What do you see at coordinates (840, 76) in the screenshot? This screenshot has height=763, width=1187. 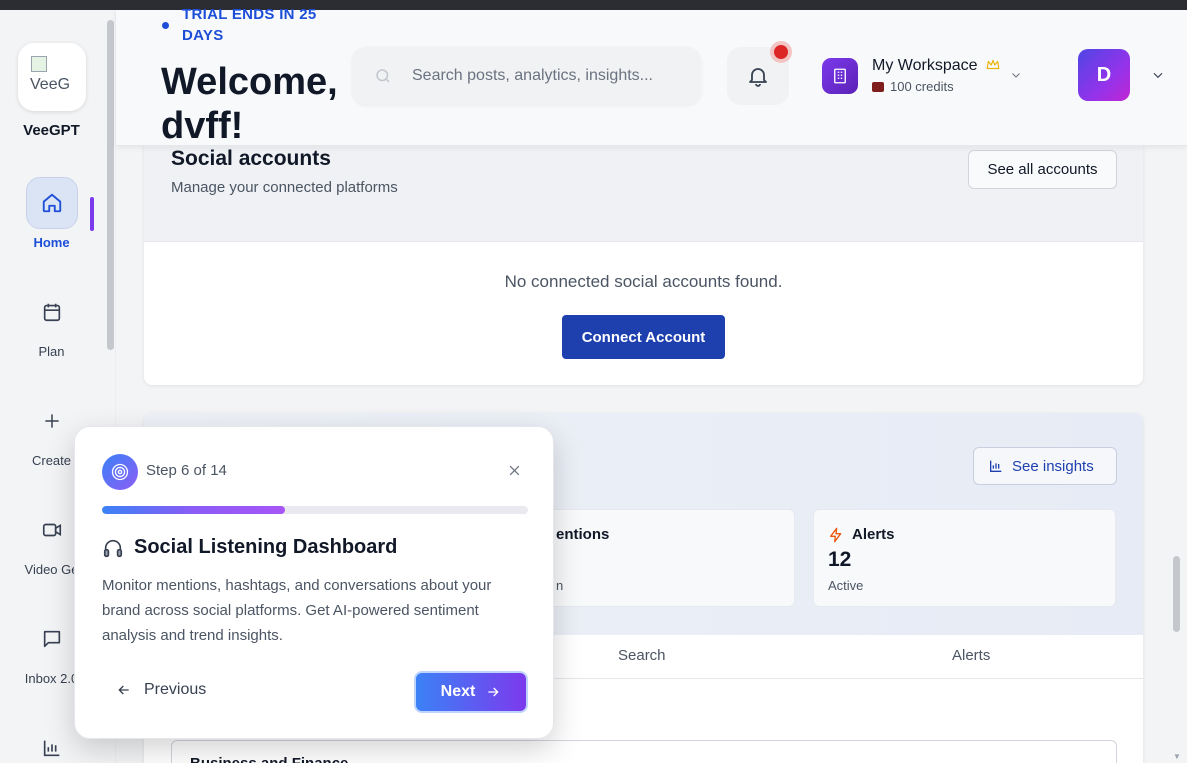 I see `building-icon` at bounding box center [840, 76].